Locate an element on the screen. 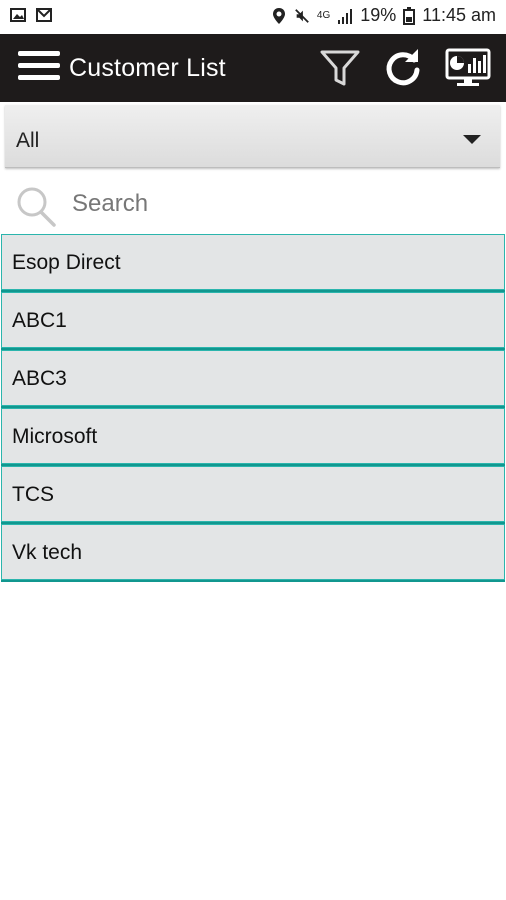 This screenshot has height=900, width=506. battery-icon is located at coordinates (409, 15).